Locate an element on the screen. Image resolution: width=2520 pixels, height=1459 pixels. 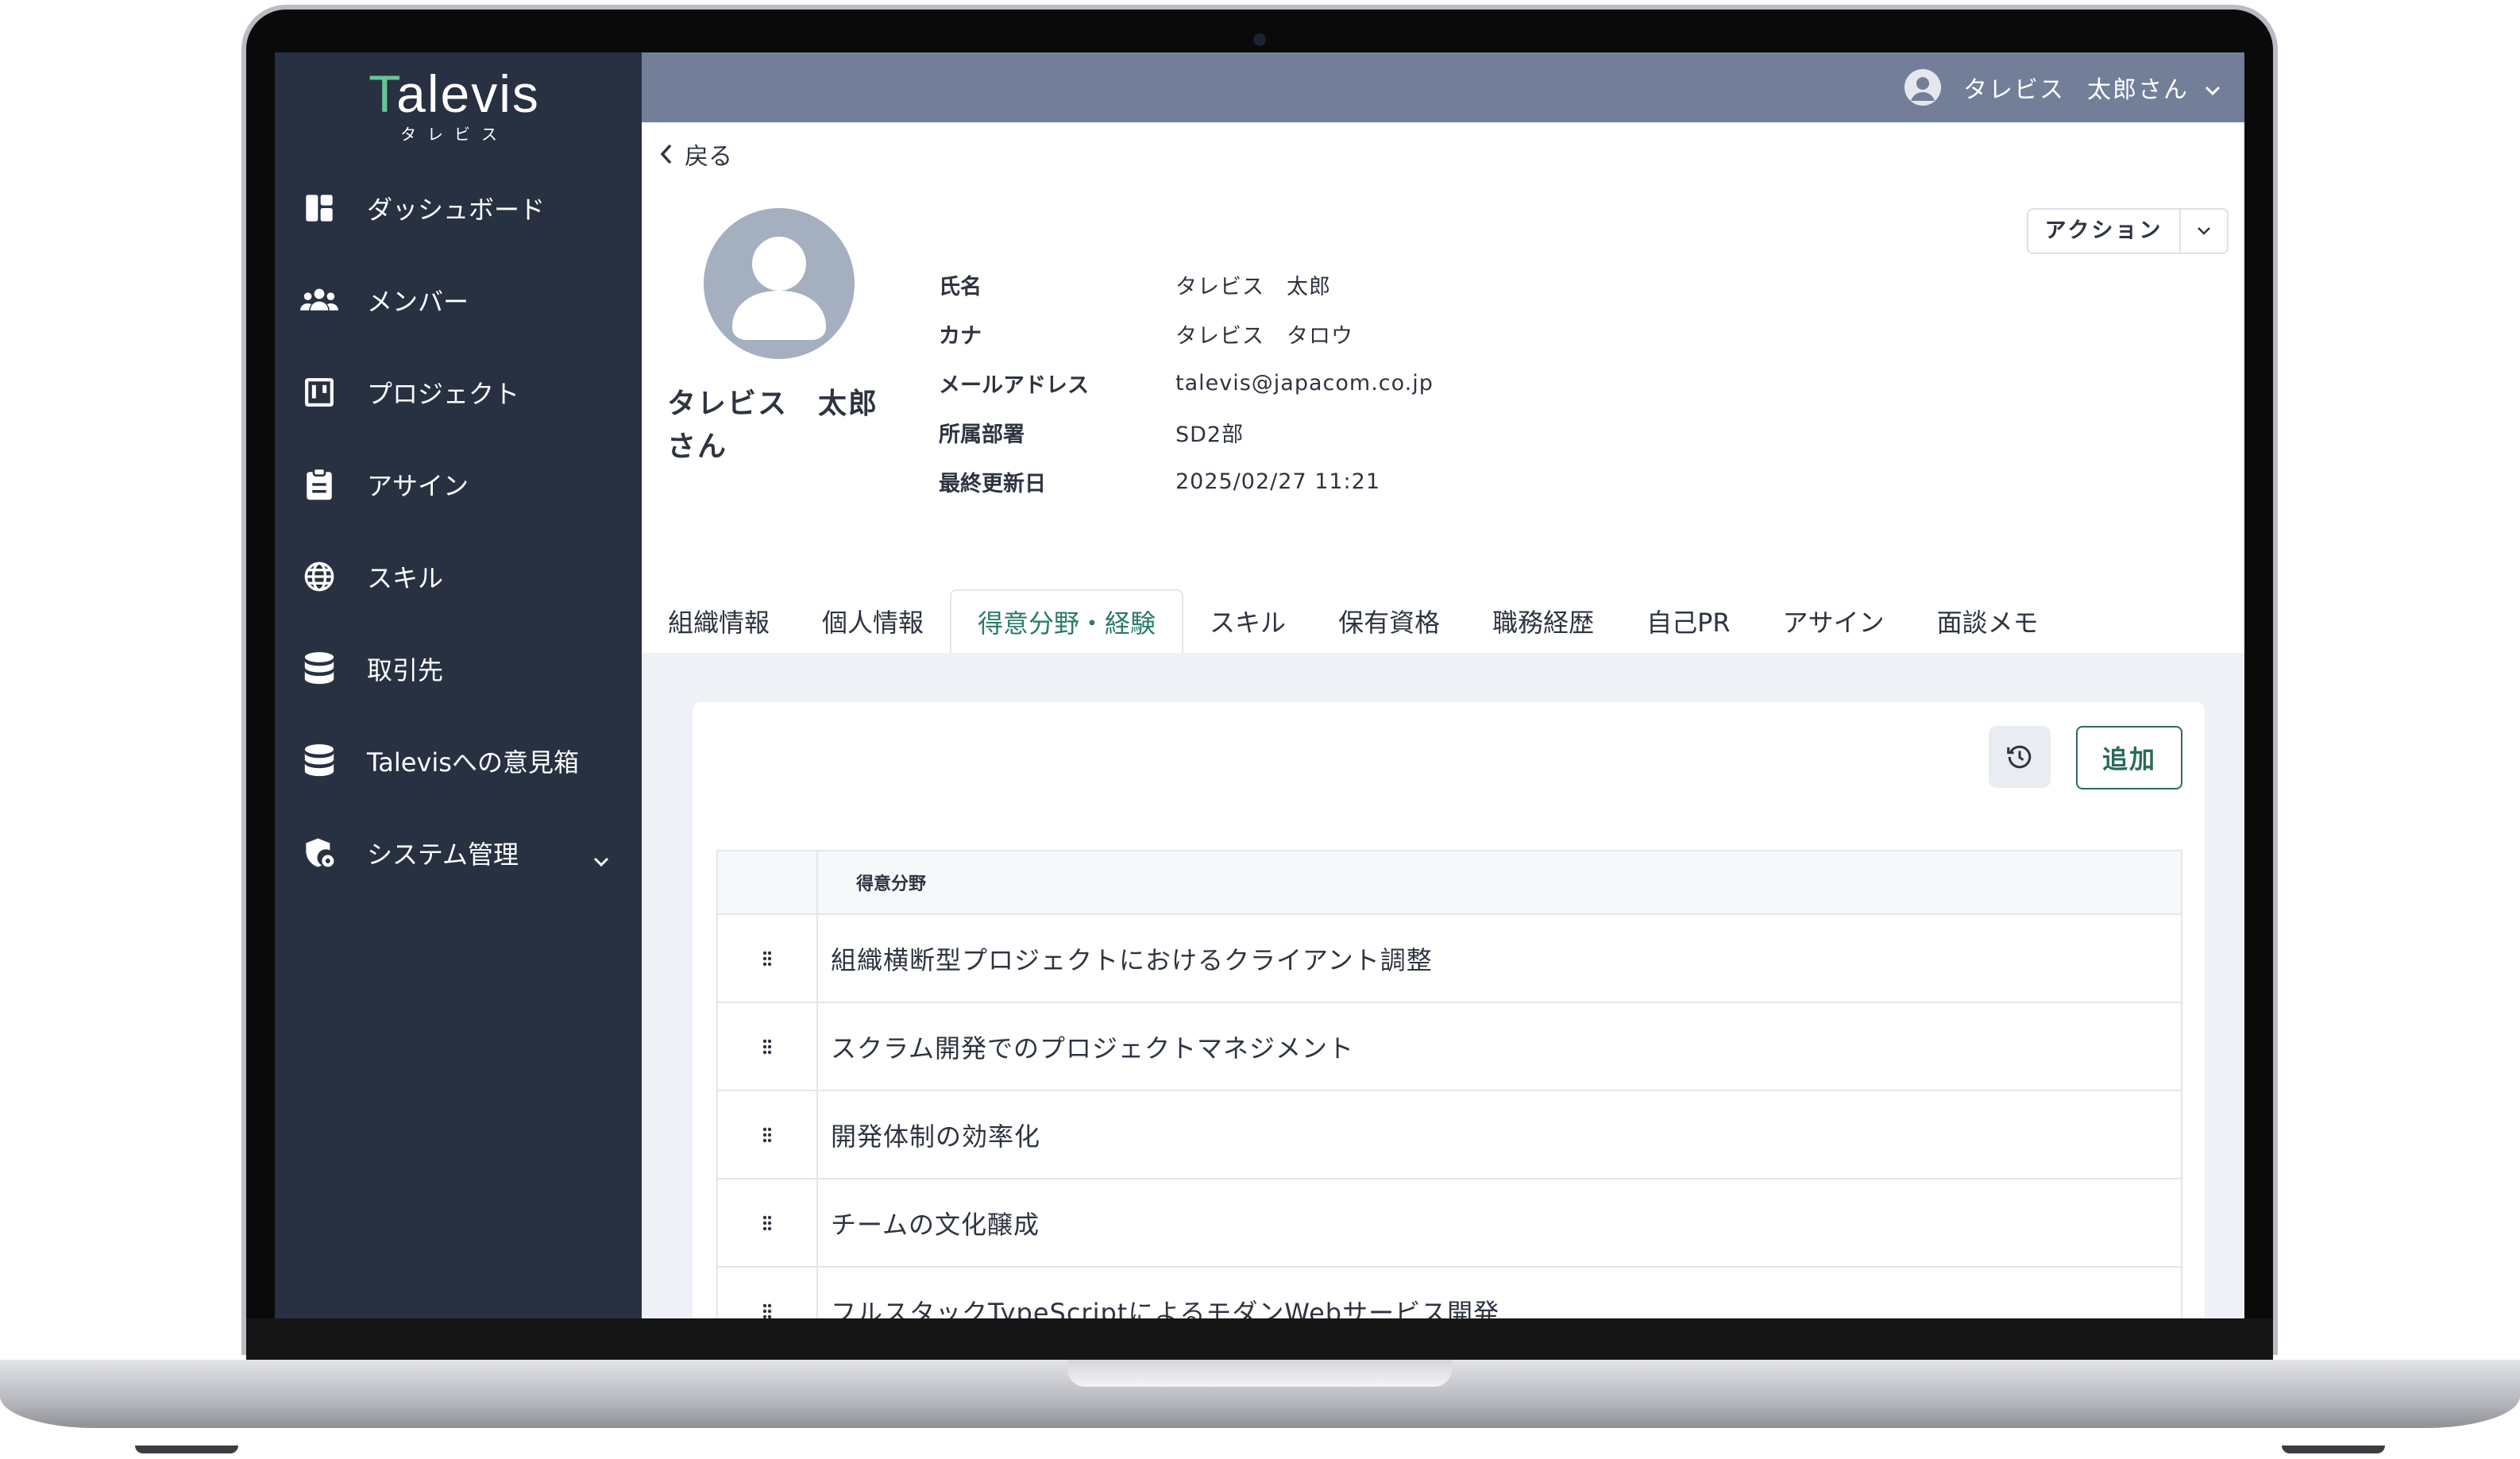
info-row-updated: 最終更新日 2025/02/27 11:21 is located at coordinates (1159, 481).